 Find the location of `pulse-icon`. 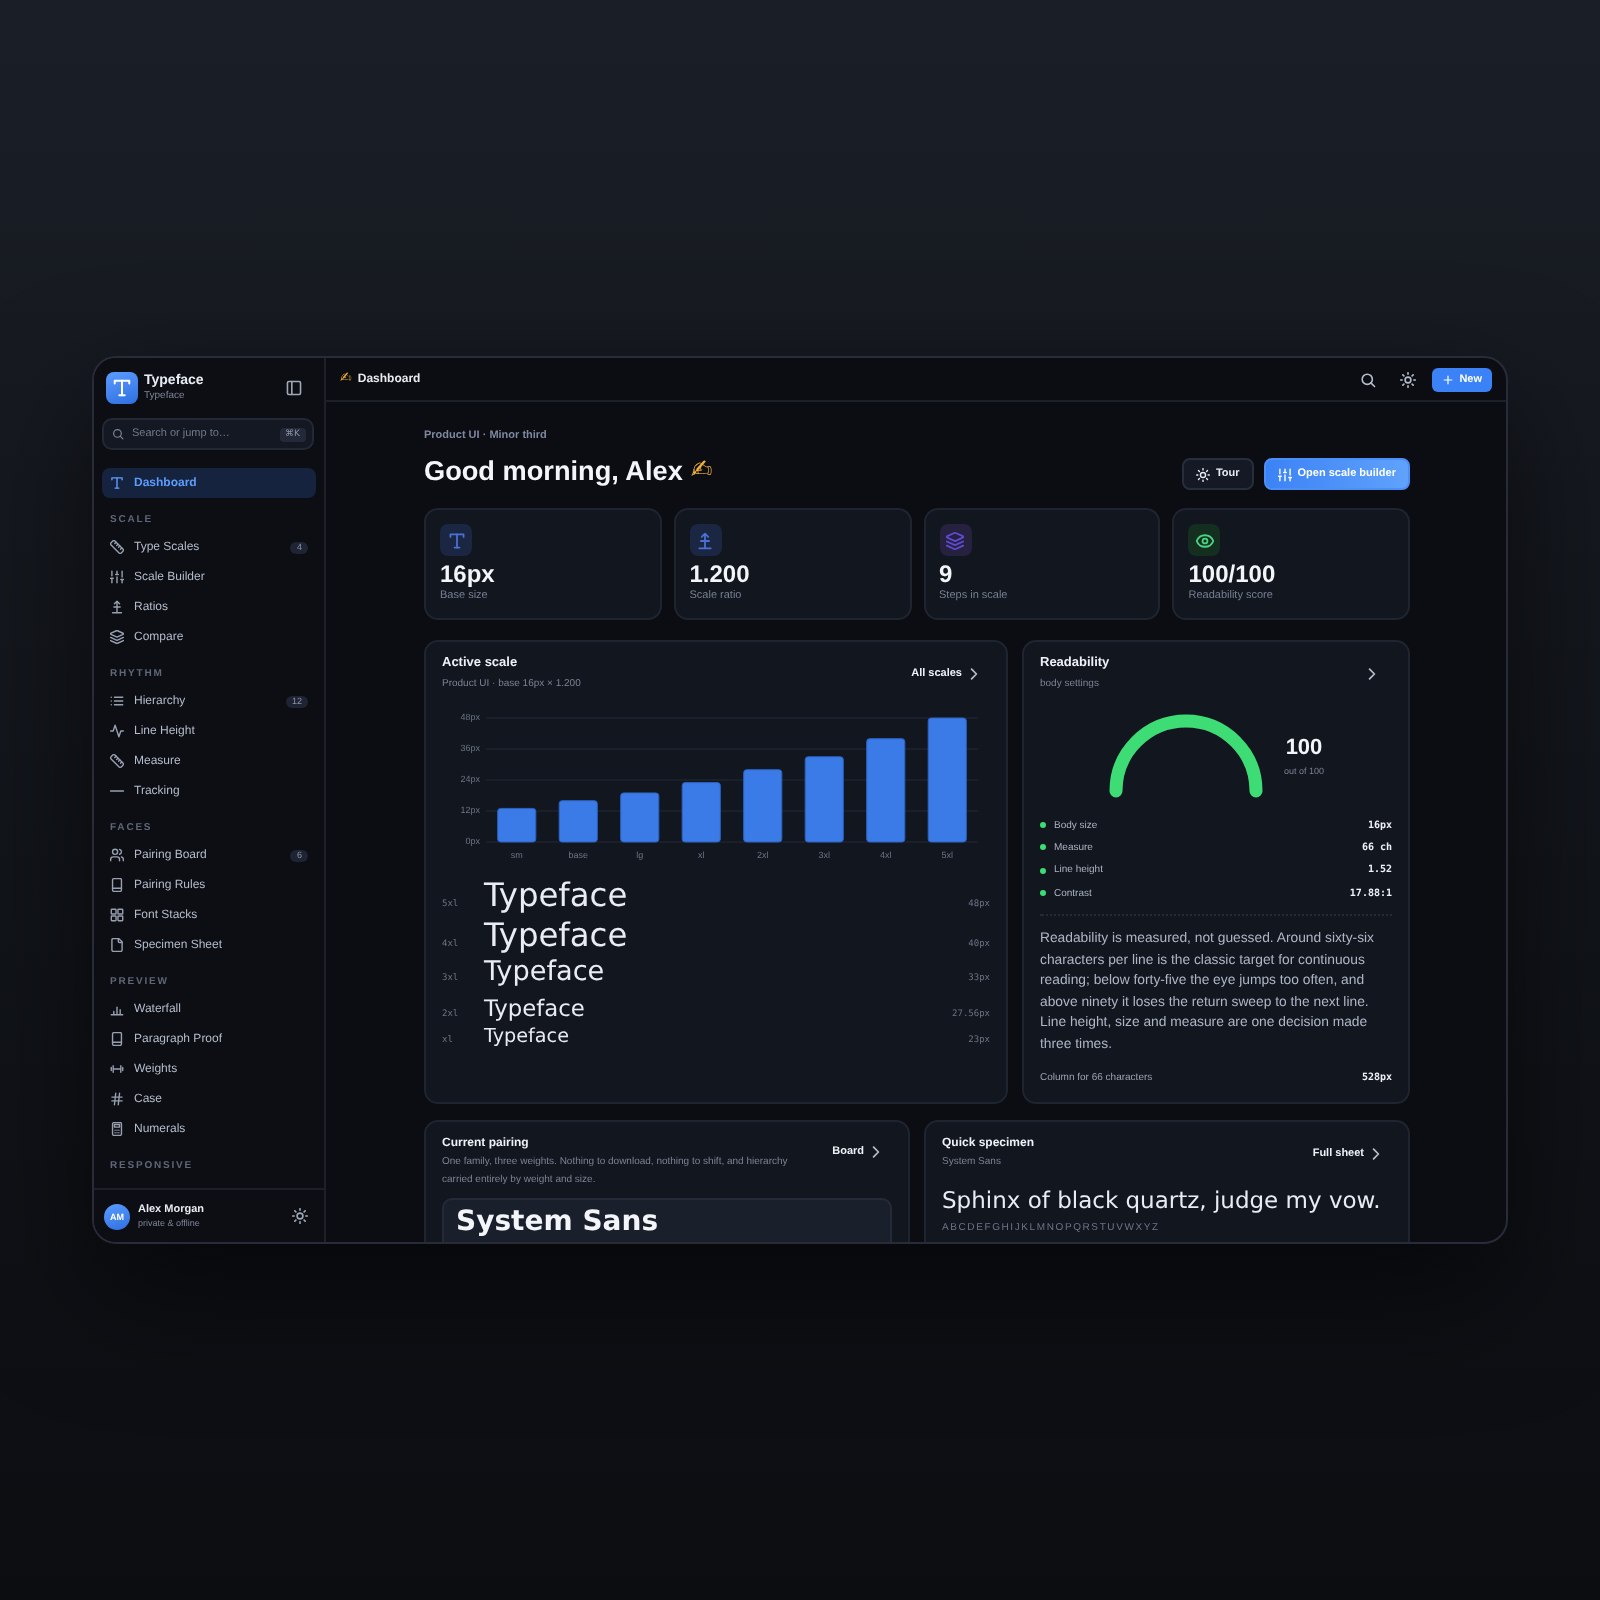

pulse-icon is located at coordinates (117, 731).